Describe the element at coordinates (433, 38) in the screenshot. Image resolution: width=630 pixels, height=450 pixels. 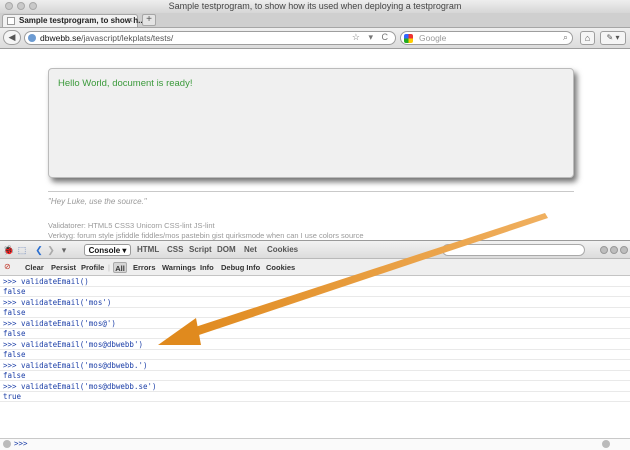
I see `search-placeholder: Google` at that location.